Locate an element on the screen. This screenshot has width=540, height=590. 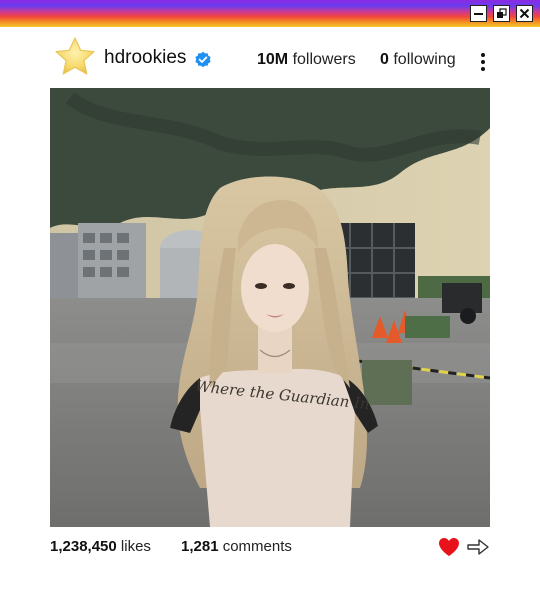
comments-count: 1,281 comments is located at coordinates (236, 546).